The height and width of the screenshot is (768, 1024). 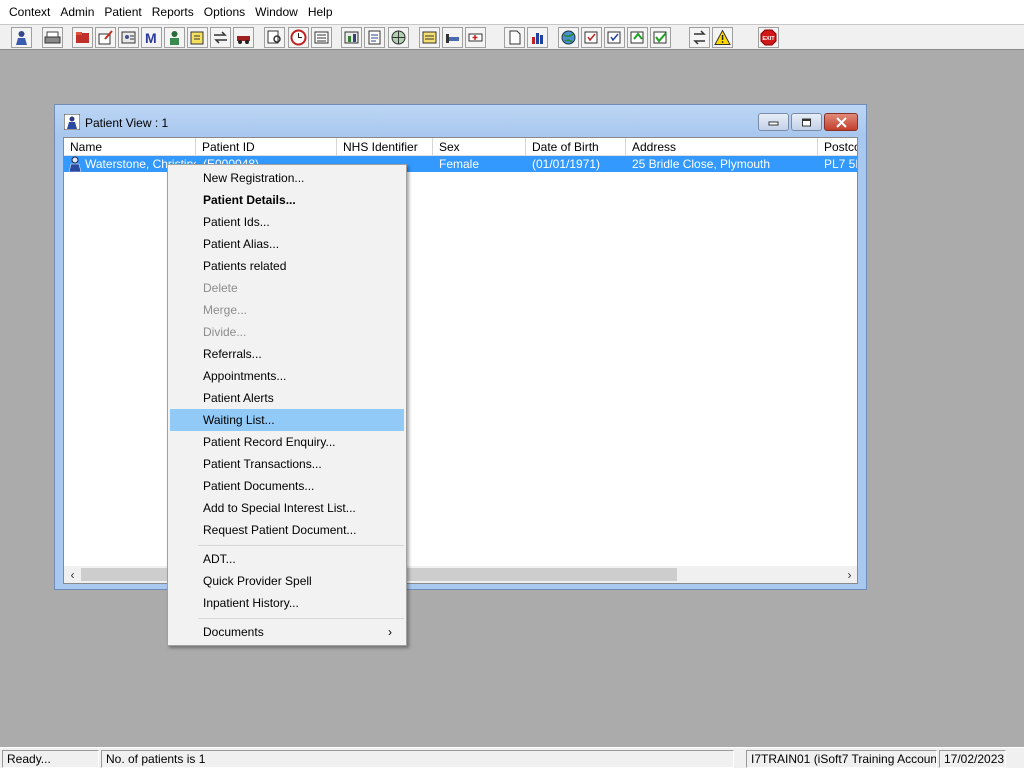 What do you see at coordinates (429, 37) in the screenshot?
I see `notepad-icon` at bounding box center [429, 37].